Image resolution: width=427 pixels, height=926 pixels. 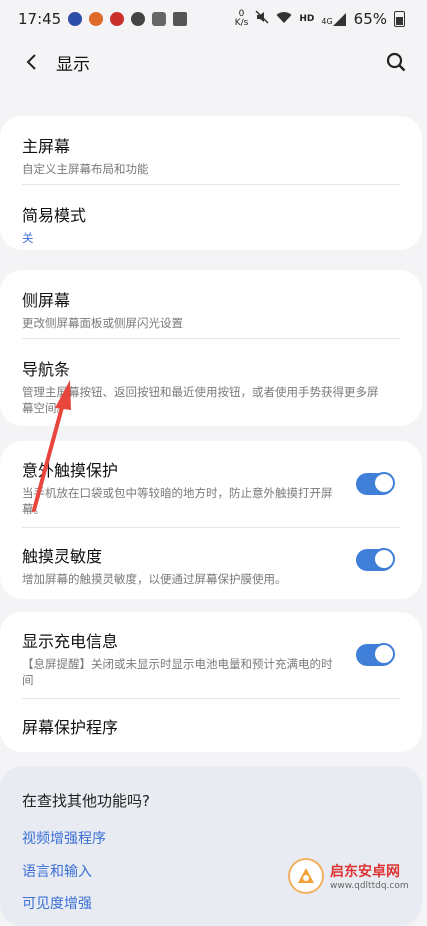 I want to click on settings-card-home: 主屏幕 自定义主屏幕布局和功能 简易模式 关, so click(x=211, y=183).